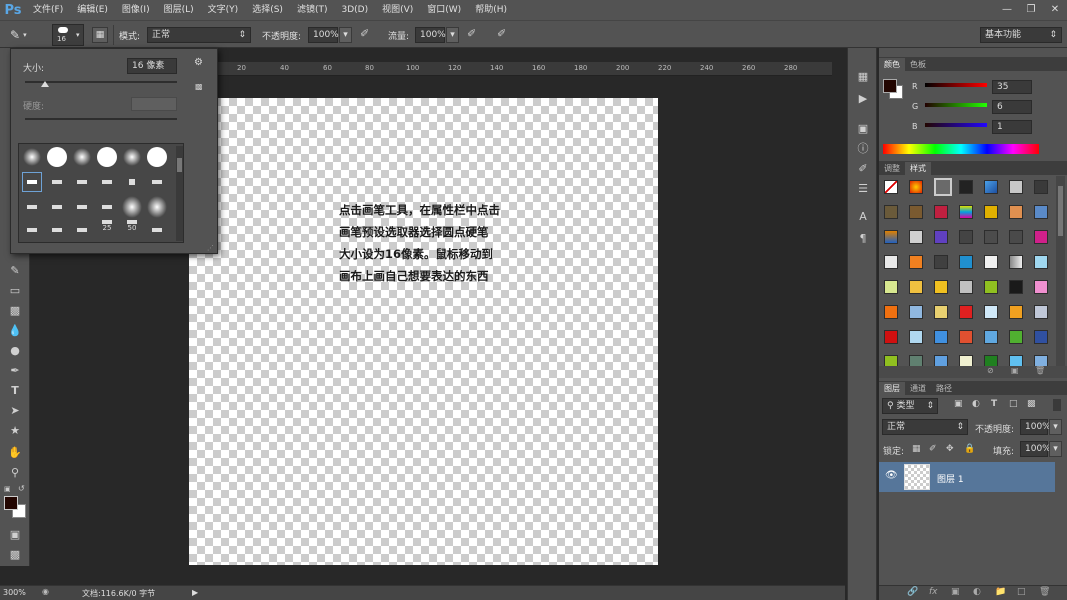 The image size is (1067, 600). I want to click on flow-dropdown-icon: ▾, so click(452, 35).